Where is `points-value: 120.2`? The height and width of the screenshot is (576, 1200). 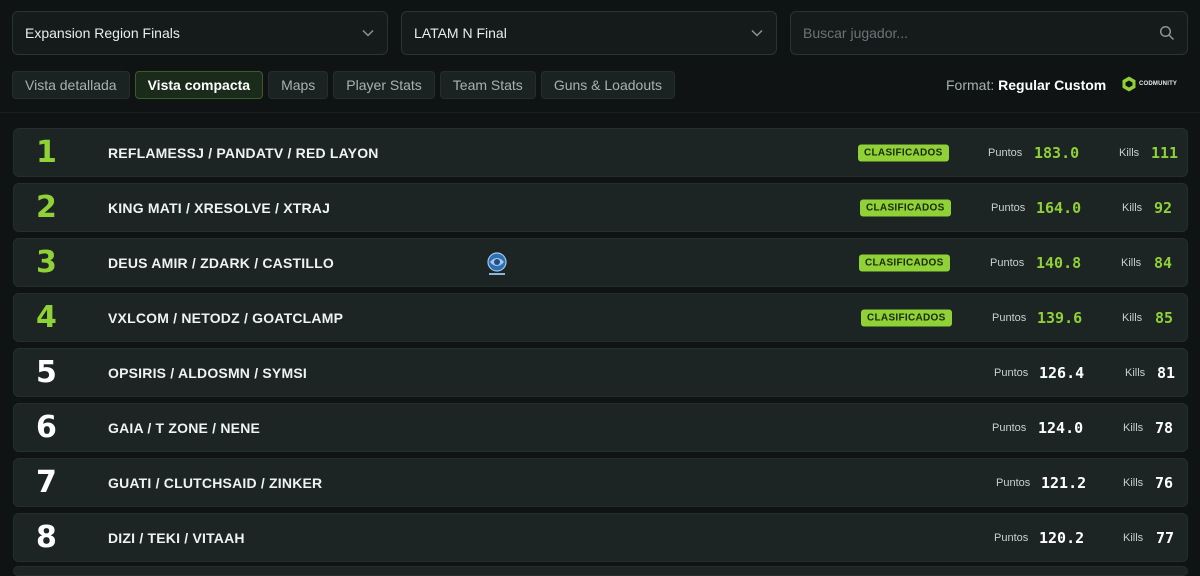
points-value: 120.2 is located at coordinates (1062, 537).